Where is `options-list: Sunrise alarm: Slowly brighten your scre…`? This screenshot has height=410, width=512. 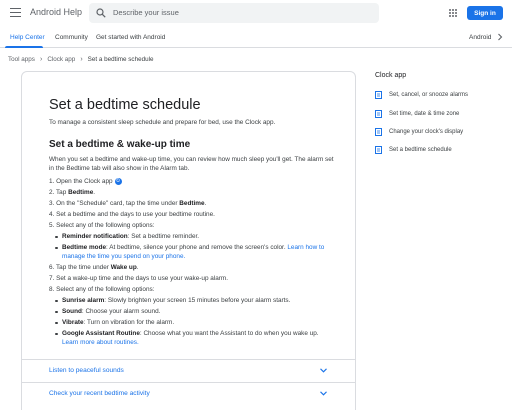
options-list: Sunrise alarm: Slowly brighten your scre… is located at coordinates (194, 321).